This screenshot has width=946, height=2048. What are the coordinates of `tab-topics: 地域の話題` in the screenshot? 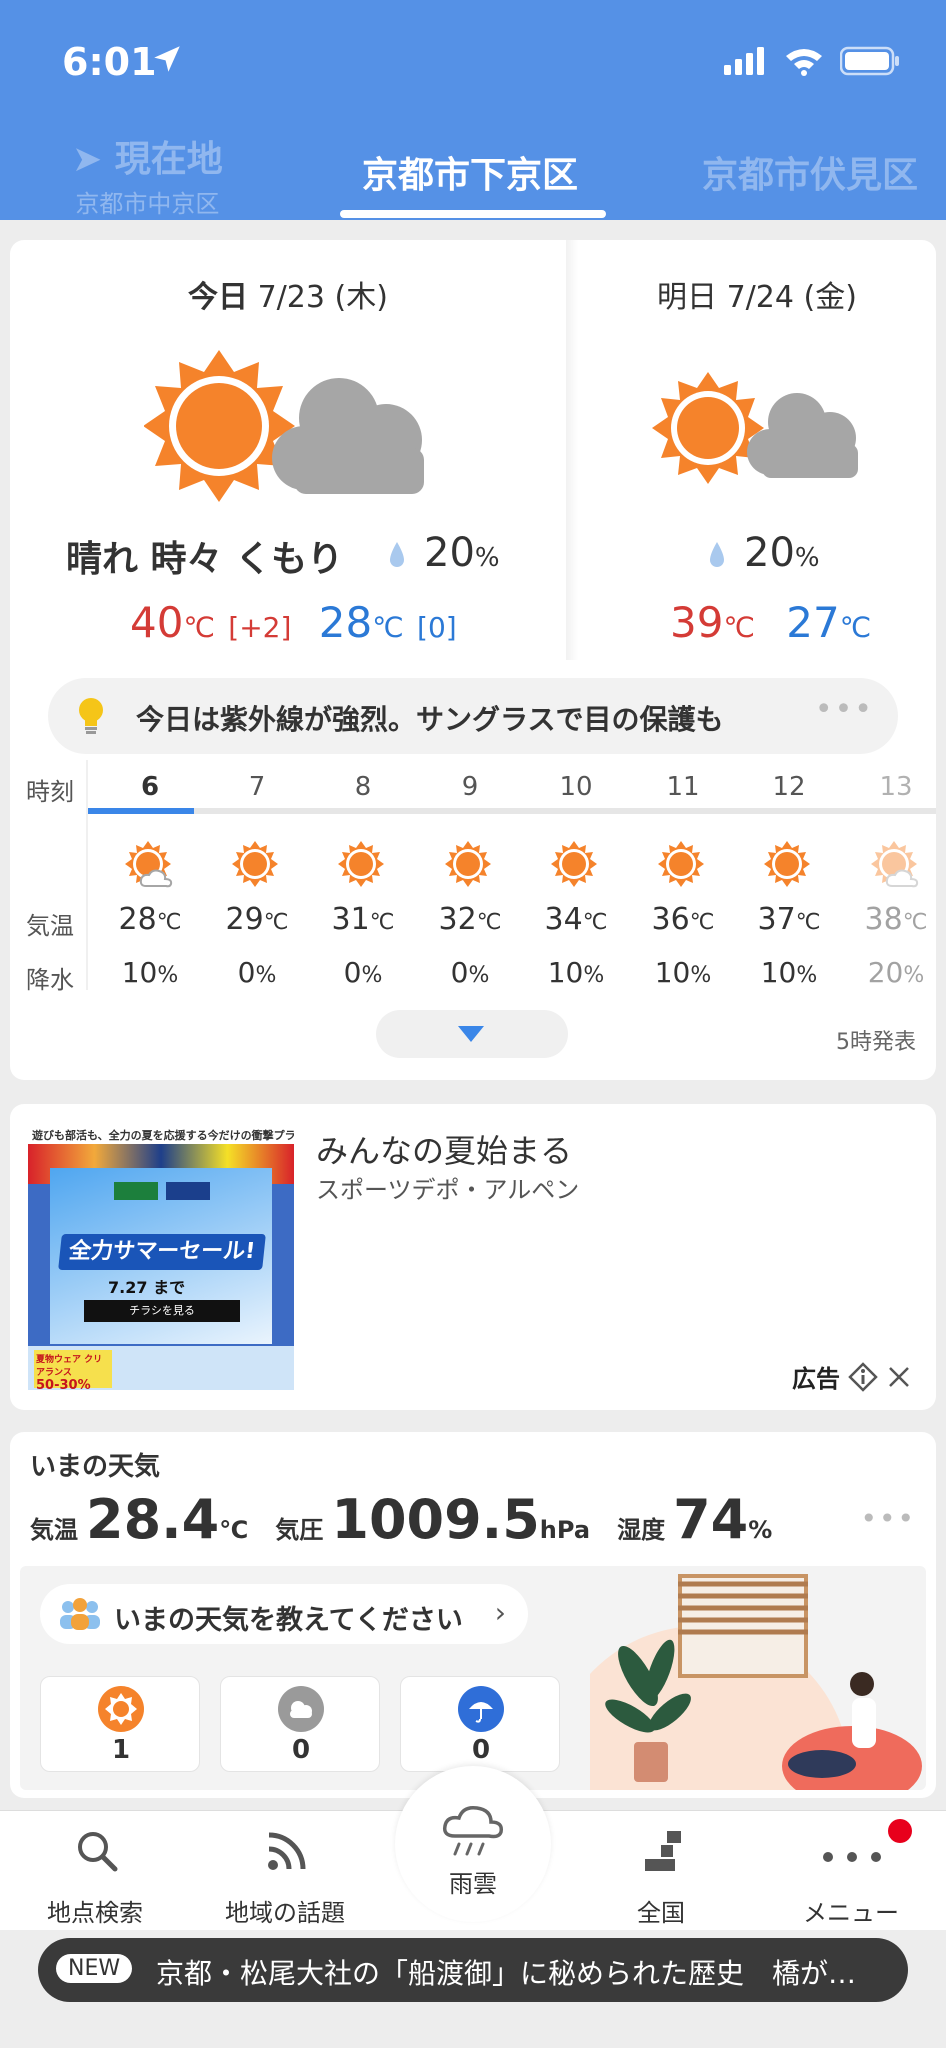 It's located at (285, 1871).